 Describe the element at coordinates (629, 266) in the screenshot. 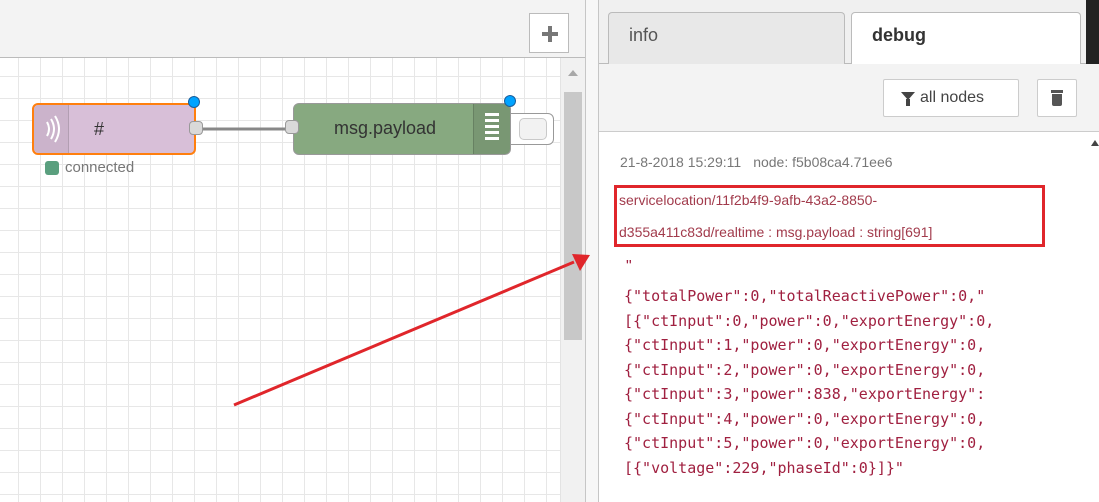

I see `payload-quote: "` at that location.